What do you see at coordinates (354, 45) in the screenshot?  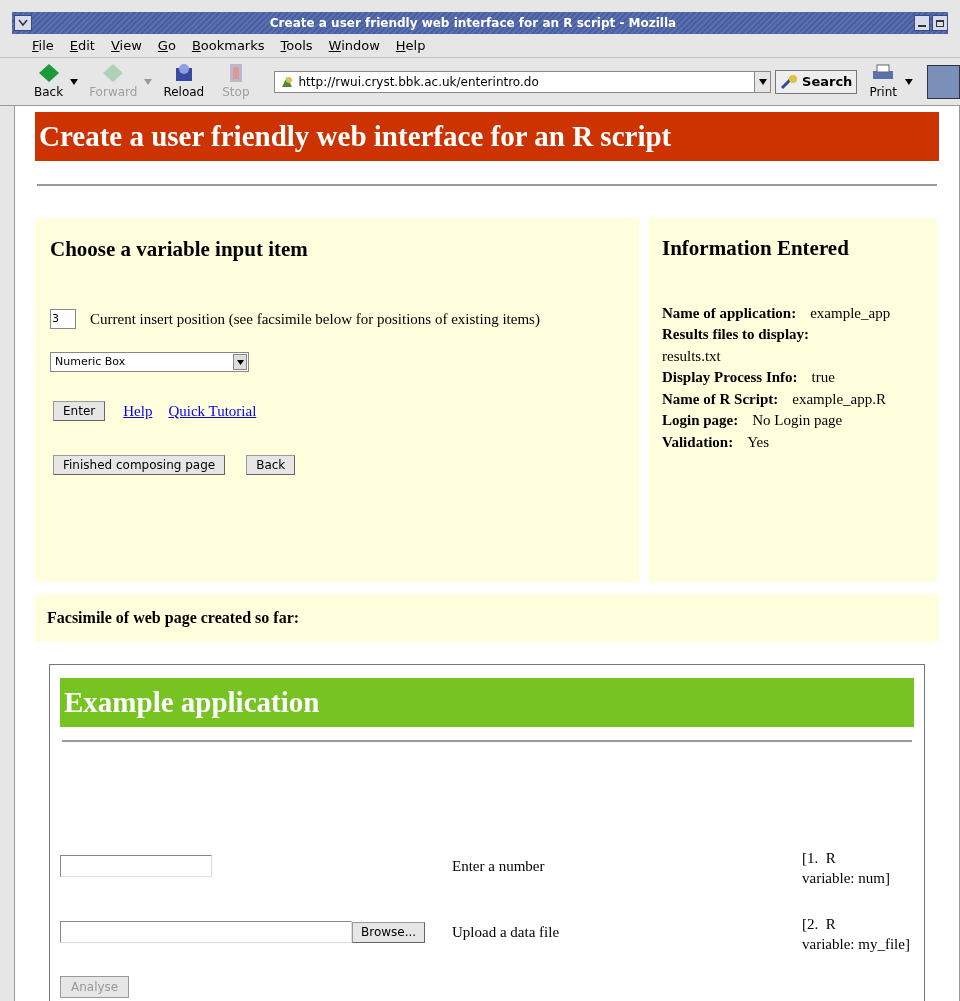 I see `menu-item: Window` at bounding box center [354, 45].